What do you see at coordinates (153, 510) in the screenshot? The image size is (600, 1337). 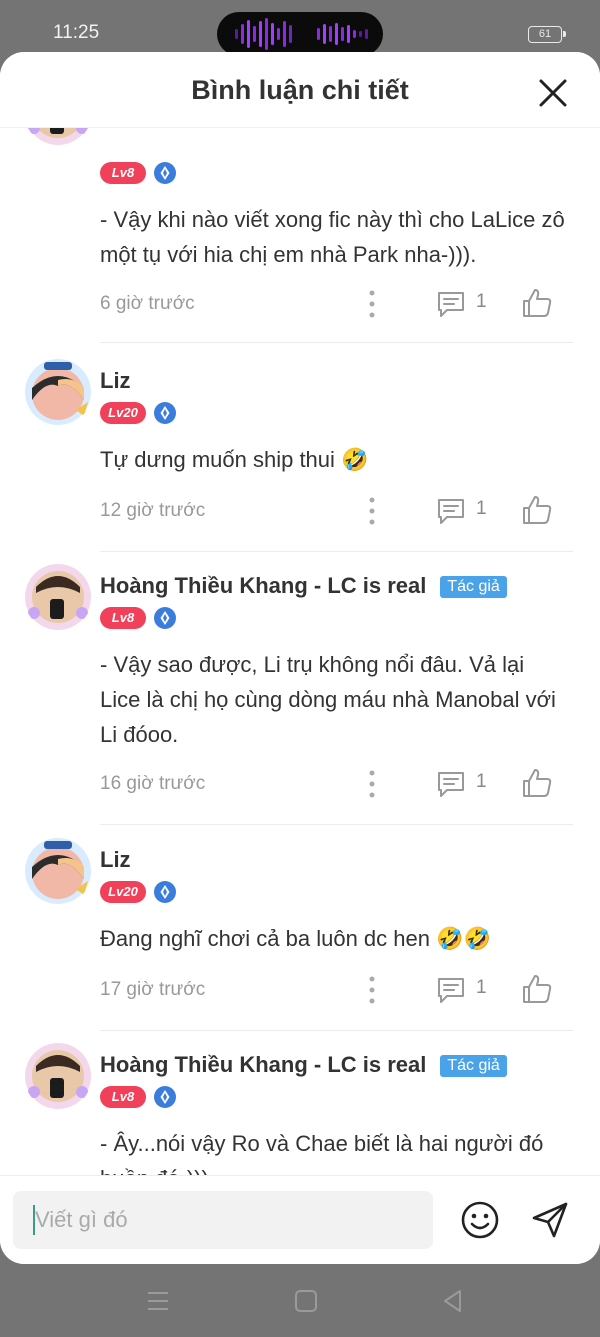 I see `comment-time: 12 giờ trước` at bounding box center [153, 510].